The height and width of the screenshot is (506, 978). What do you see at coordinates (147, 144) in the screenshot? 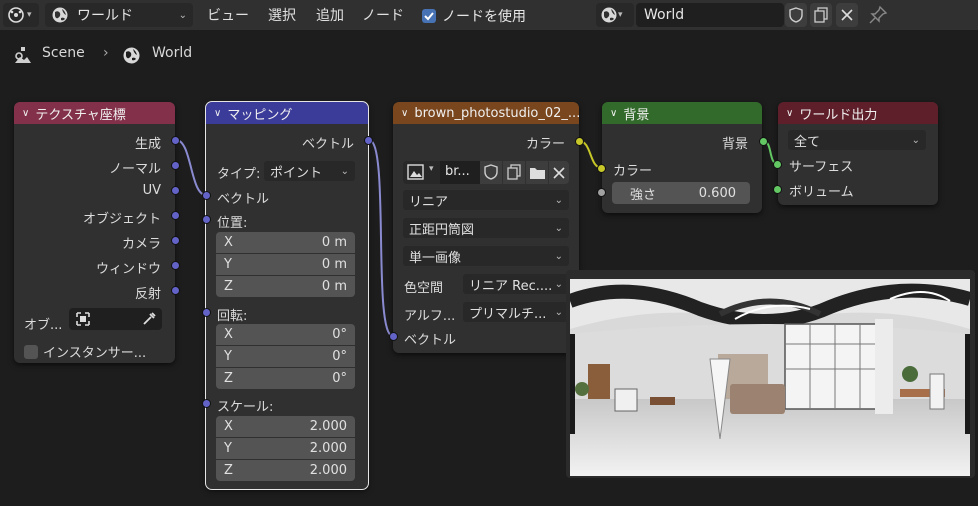
I see `output-generated: 生成` at bounding box center [147, 144].